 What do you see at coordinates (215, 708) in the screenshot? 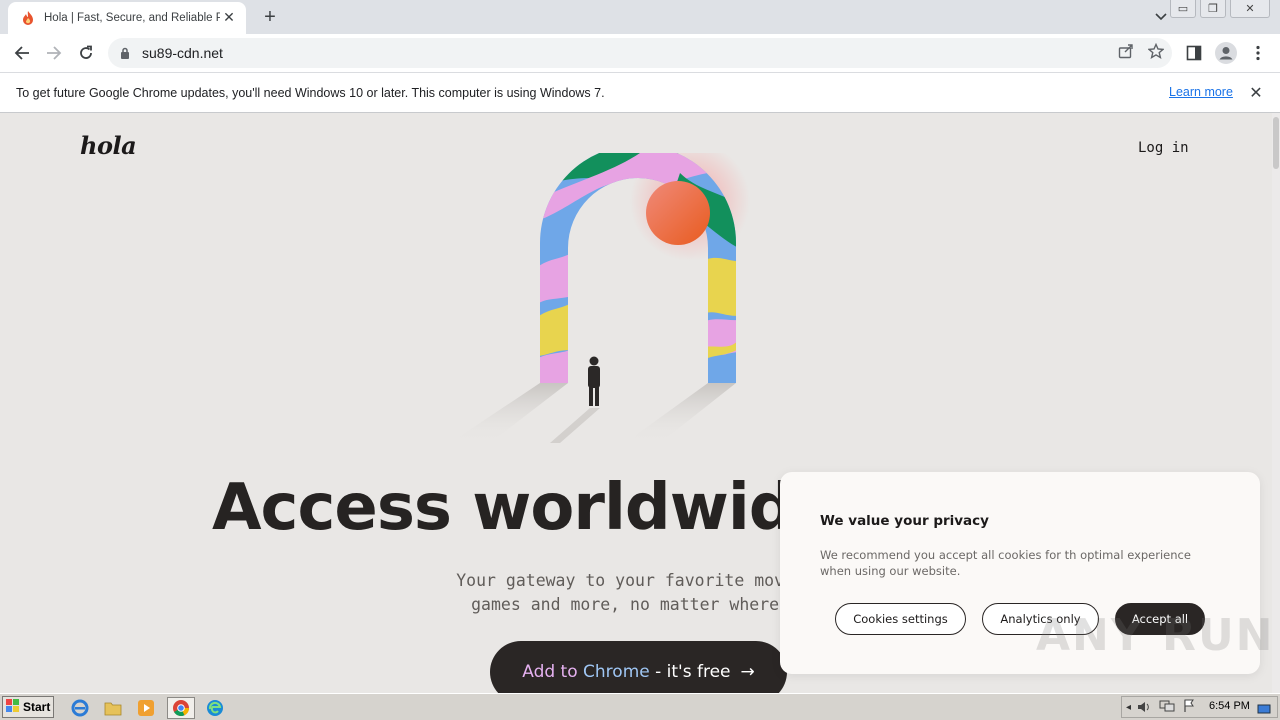
I see `edge-icon` at bounding box center [215, 708].